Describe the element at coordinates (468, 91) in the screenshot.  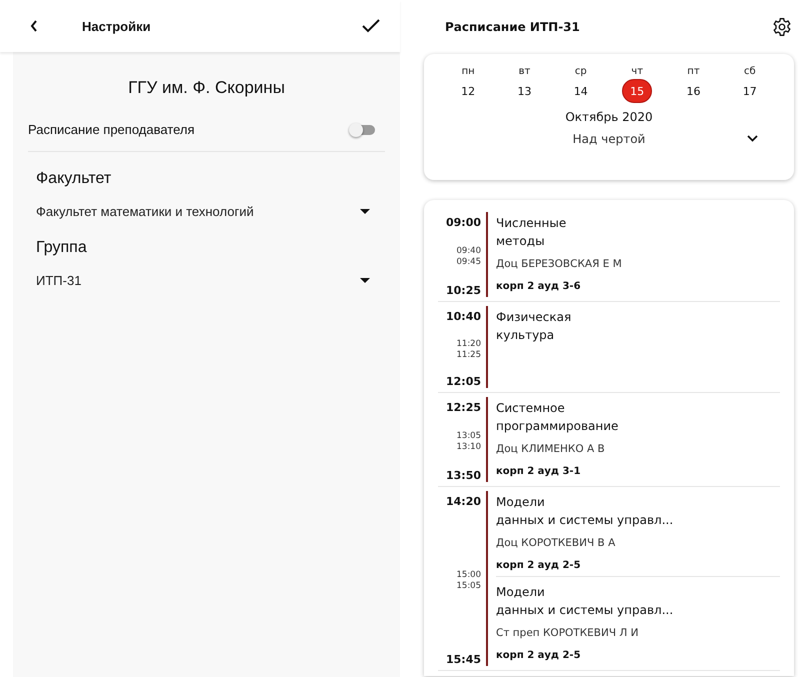
I see `date-button: 12` at that location.